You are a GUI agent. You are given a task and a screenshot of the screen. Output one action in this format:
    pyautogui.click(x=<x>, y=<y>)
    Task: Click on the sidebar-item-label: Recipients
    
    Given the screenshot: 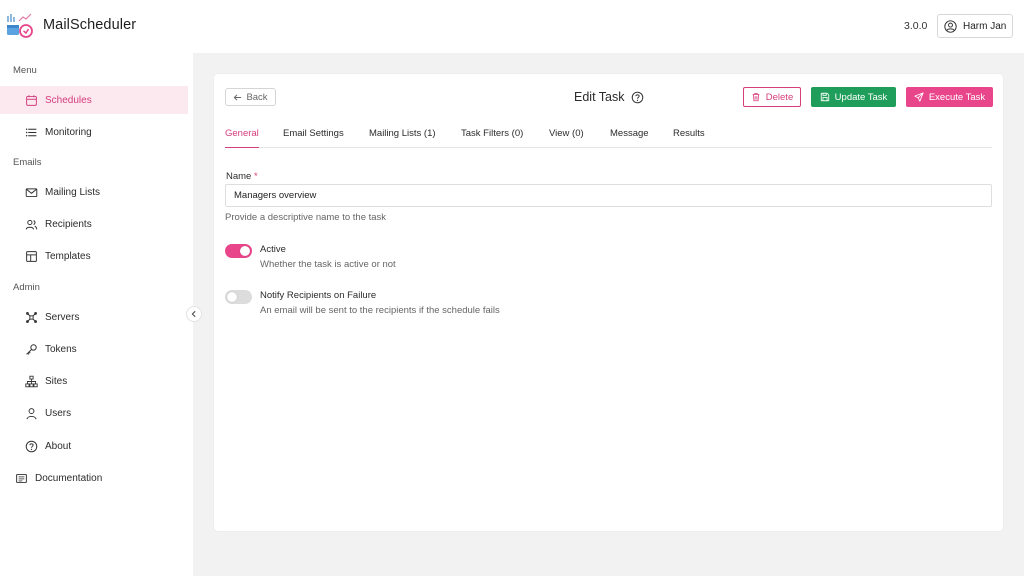 What is the action you would take?
    pyautogui.click(x=68, y=224)
    